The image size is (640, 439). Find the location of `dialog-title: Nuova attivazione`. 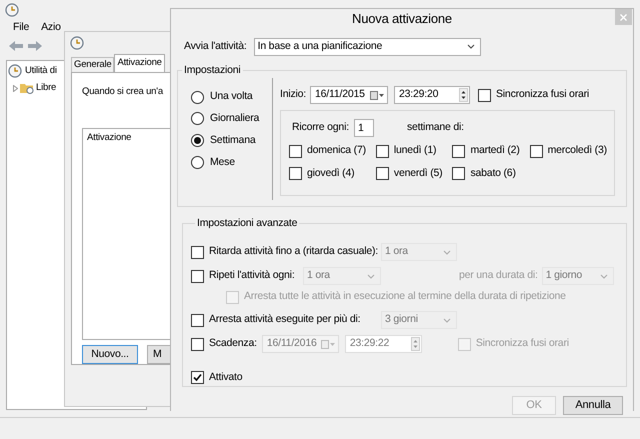

dialog-title: Nuova attivazione is located at coordinates (402, 19).